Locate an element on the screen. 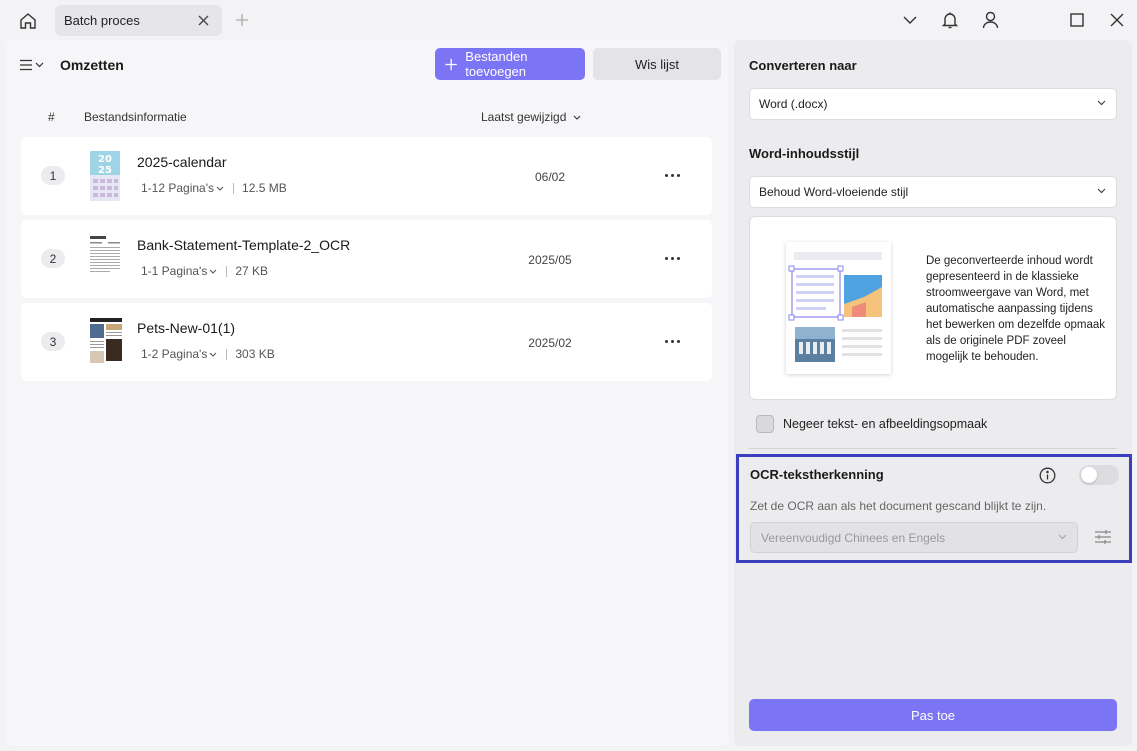 The height and width of the screenshot is (751, 1137). clear-list-button: Wis lijst is located at coordinates (657, 64).